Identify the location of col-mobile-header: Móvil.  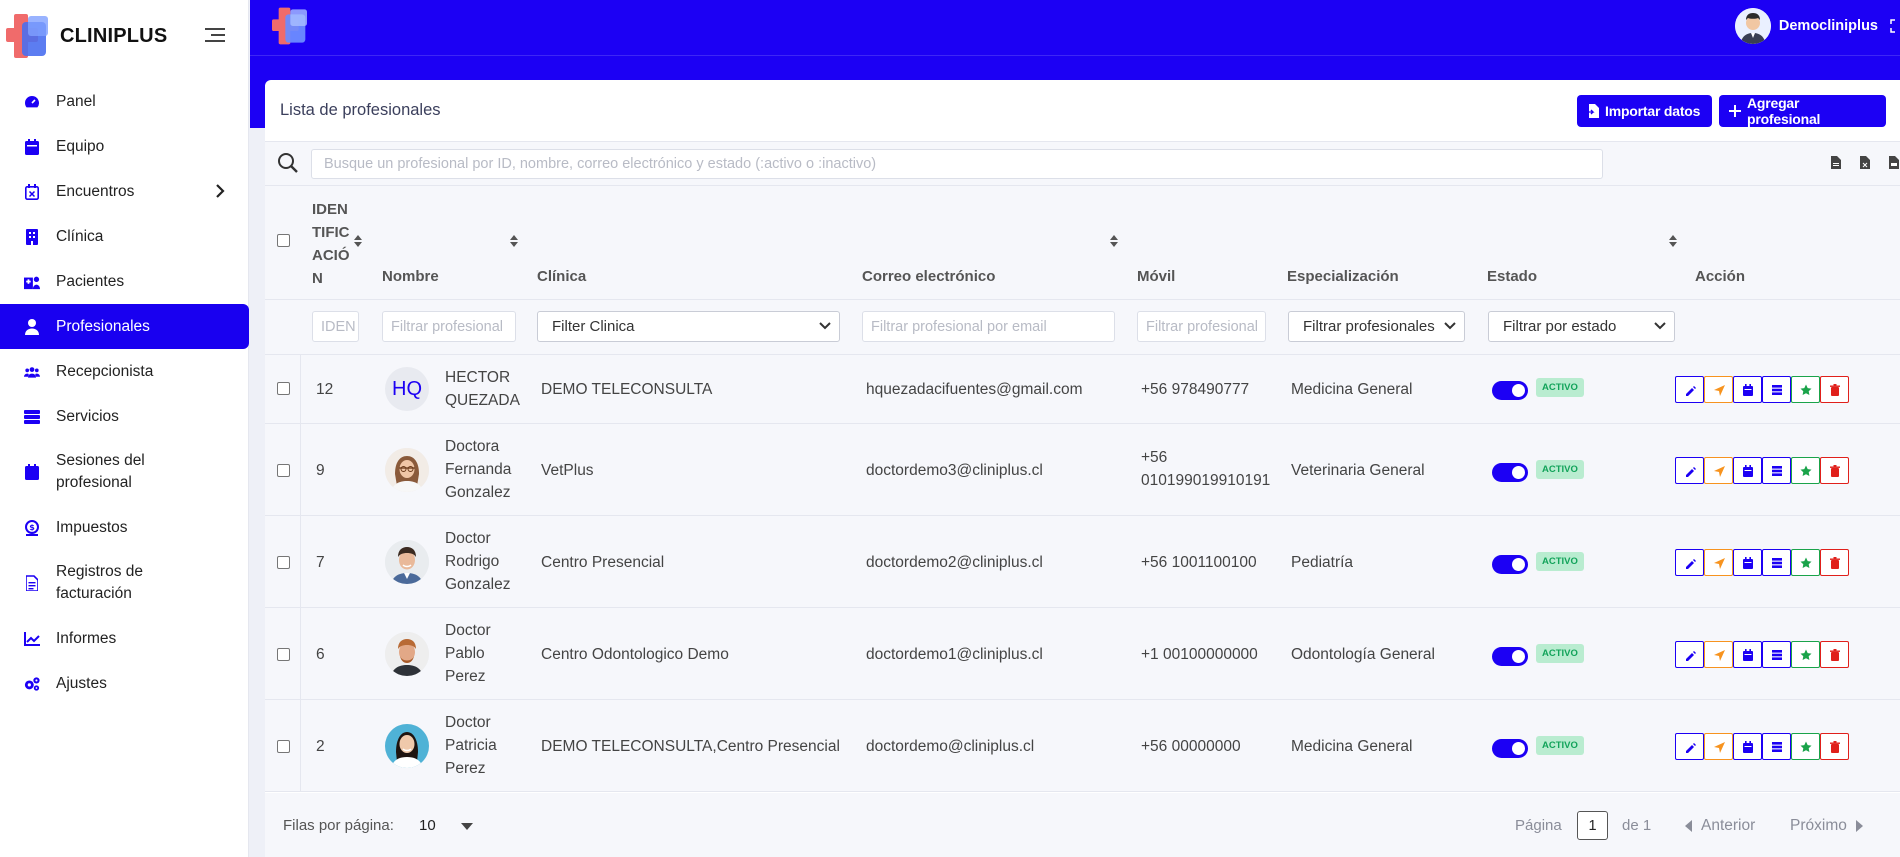
(1156, 276).